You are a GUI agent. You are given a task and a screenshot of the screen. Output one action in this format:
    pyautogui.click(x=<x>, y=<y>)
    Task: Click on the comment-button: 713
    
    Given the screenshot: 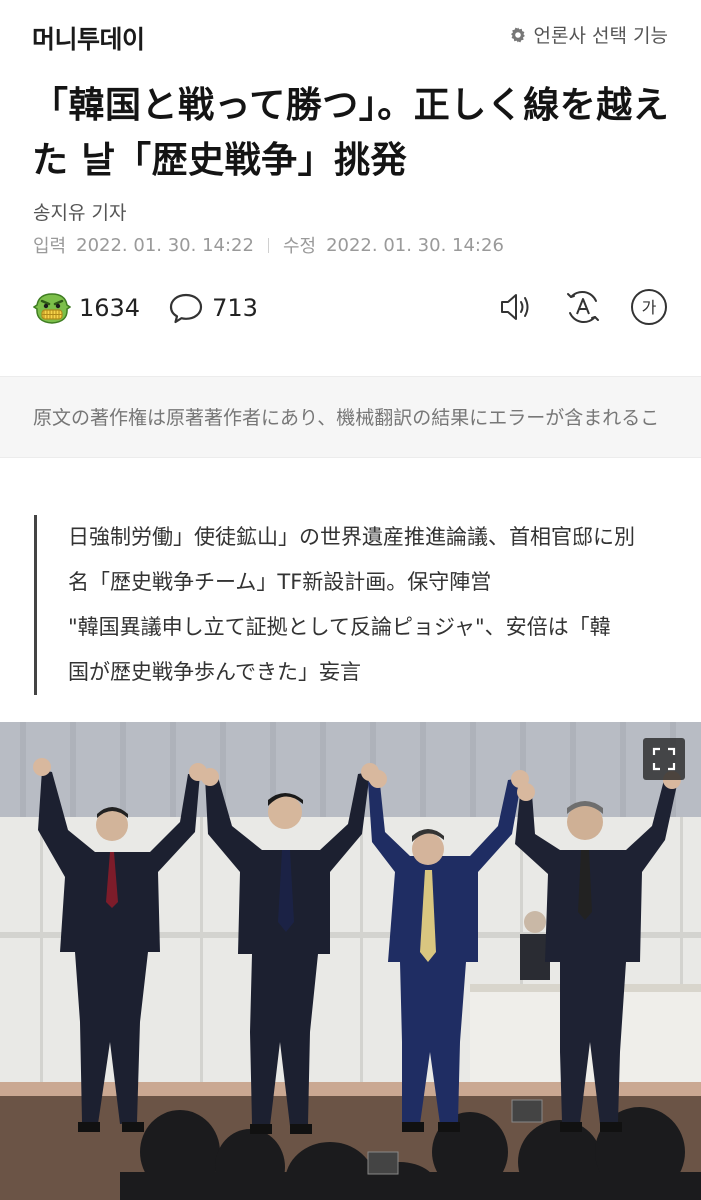 What is the action you would take?
    pyautogui.click(x=213, y=308)
    